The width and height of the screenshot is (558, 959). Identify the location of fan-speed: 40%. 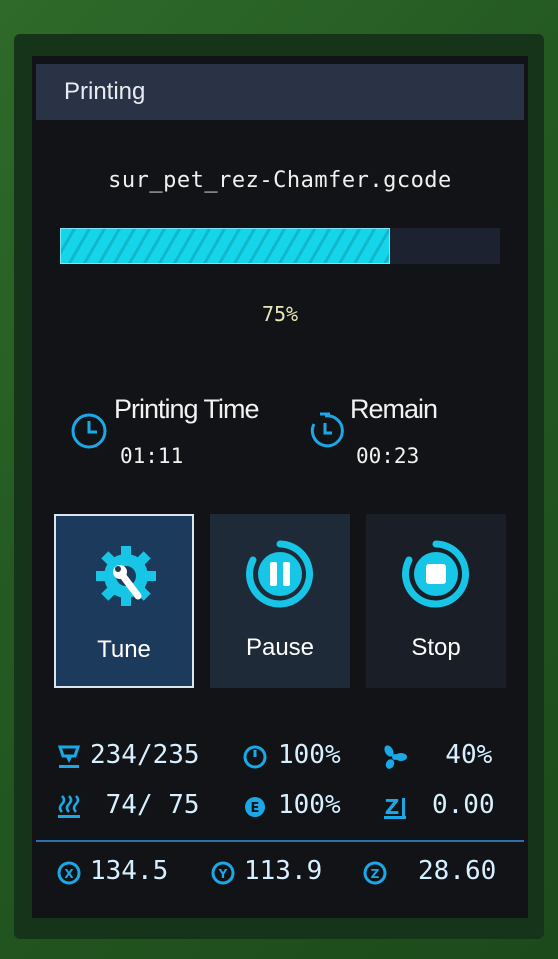
(453, 755).